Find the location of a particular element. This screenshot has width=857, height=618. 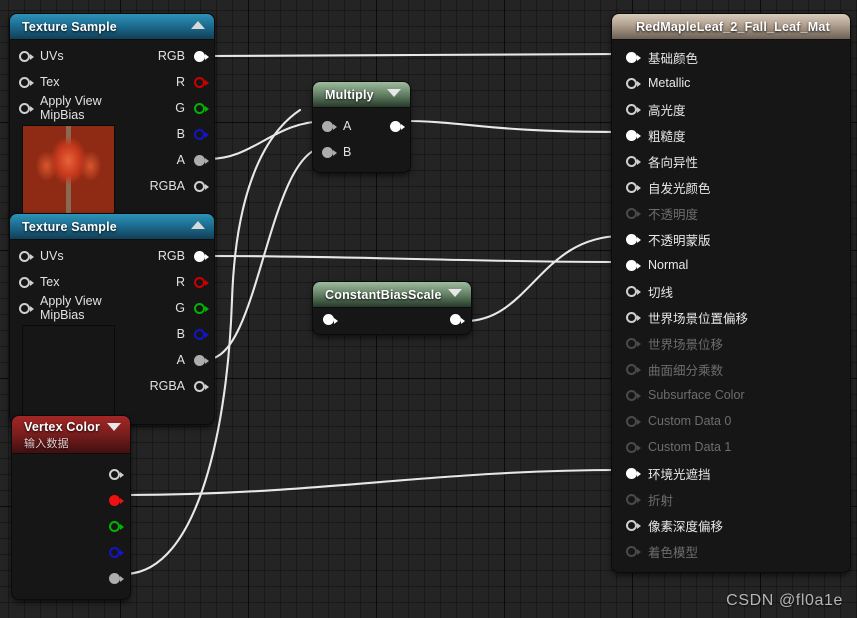

input-pin-roughness: 粗糙度 is located at coordinates (731, 135).